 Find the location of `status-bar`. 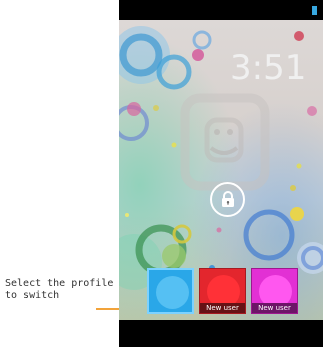

status-bar is located at coordinates (221, 10).